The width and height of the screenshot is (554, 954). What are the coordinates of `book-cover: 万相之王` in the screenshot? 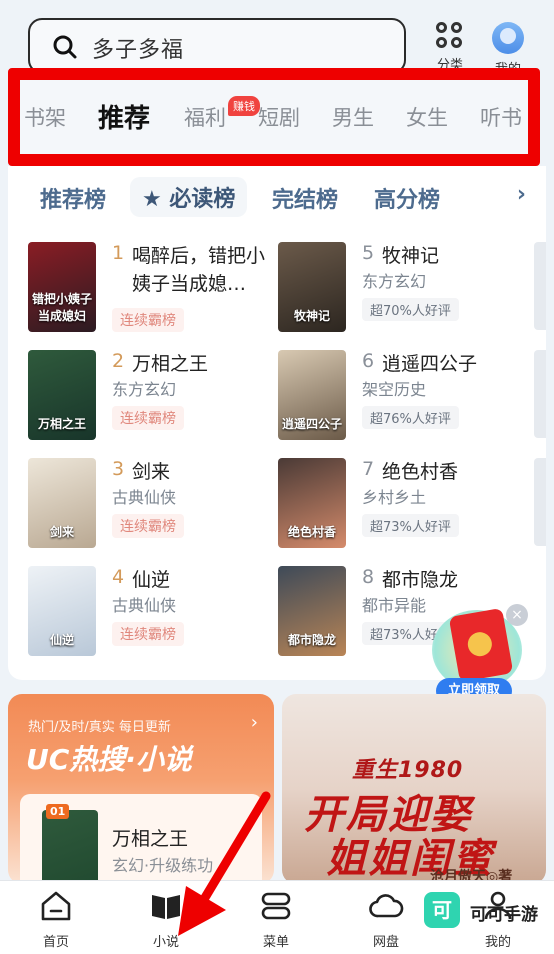 It's located at (62, 395).